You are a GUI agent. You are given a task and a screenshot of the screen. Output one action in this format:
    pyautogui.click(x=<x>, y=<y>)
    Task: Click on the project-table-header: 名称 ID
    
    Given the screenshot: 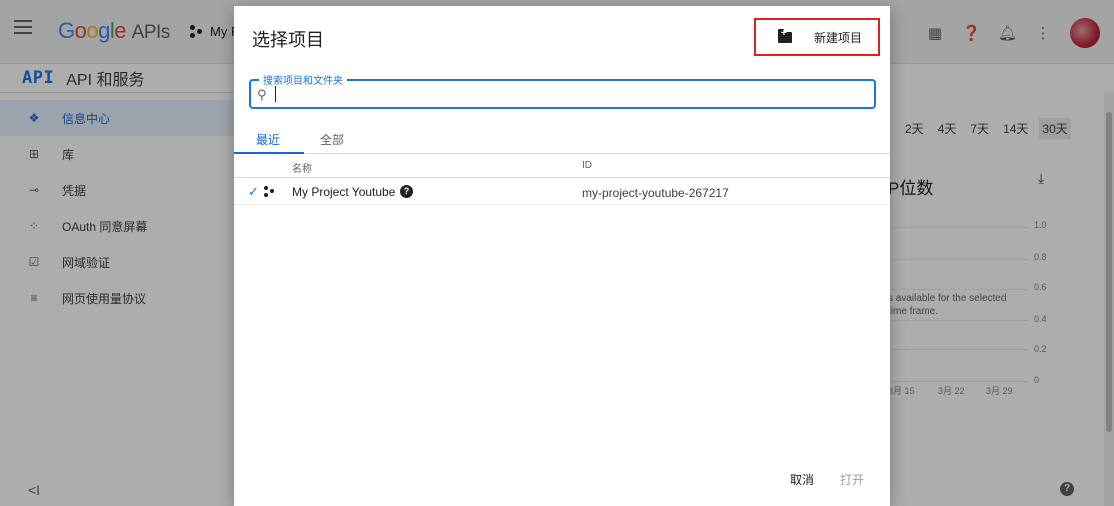 What is the action you would take?
    pyautogui.click(x=562, y=167)
    